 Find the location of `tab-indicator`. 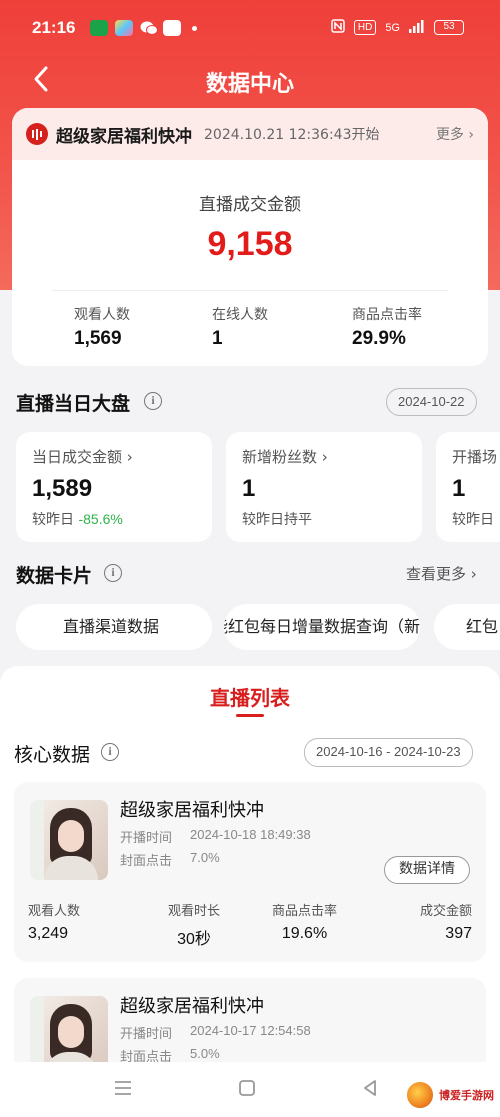

tab-indicator is located at coordinates (250, 715).